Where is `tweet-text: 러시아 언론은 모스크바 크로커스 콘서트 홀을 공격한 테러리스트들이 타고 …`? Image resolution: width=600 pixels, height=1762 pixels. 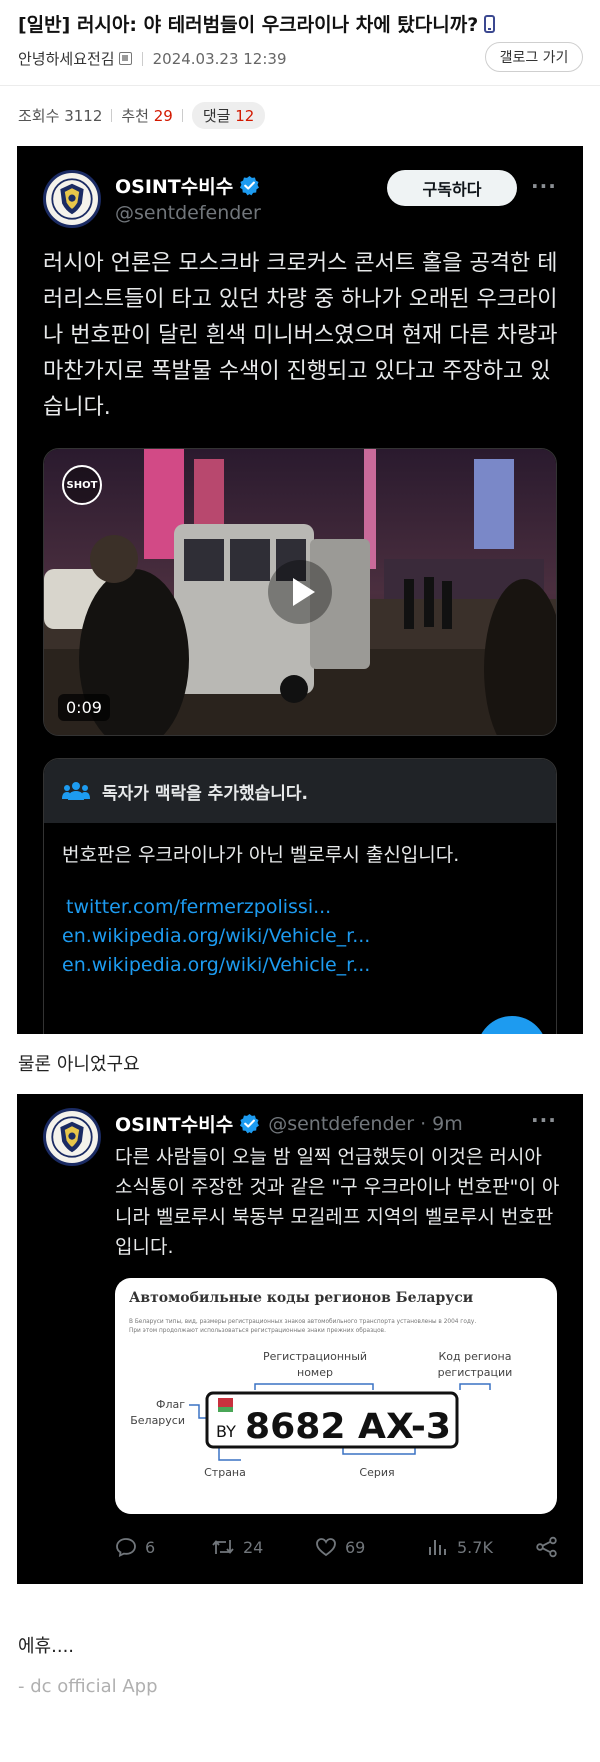
tweet-text: 러시아 언론은 모스크바 크로커스 콘서트 홀을 공격한 테러리스트들이 타고 … is located at coordinates (300, 335).